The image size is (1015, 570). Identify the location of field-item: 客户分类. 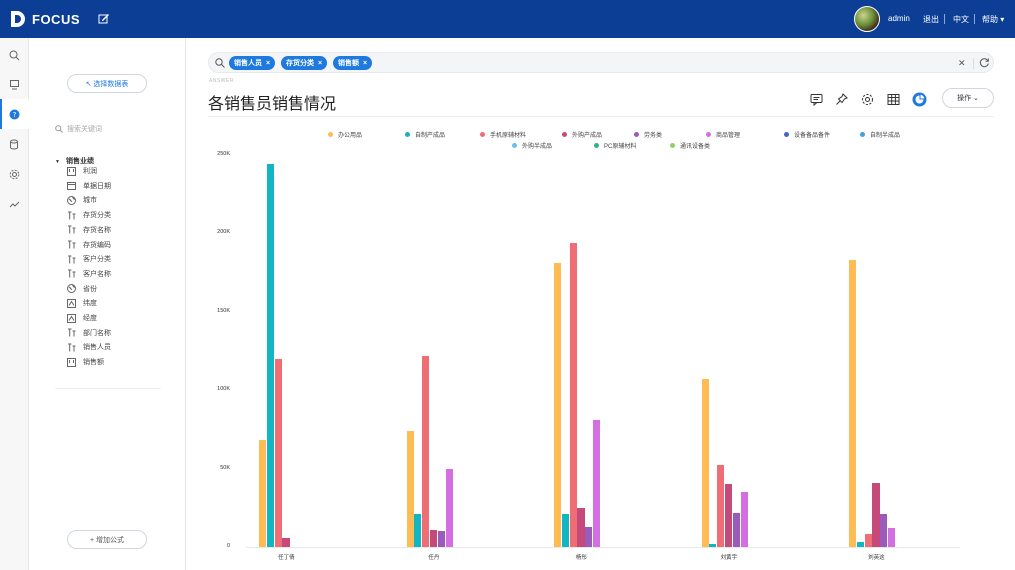
(89, 259).